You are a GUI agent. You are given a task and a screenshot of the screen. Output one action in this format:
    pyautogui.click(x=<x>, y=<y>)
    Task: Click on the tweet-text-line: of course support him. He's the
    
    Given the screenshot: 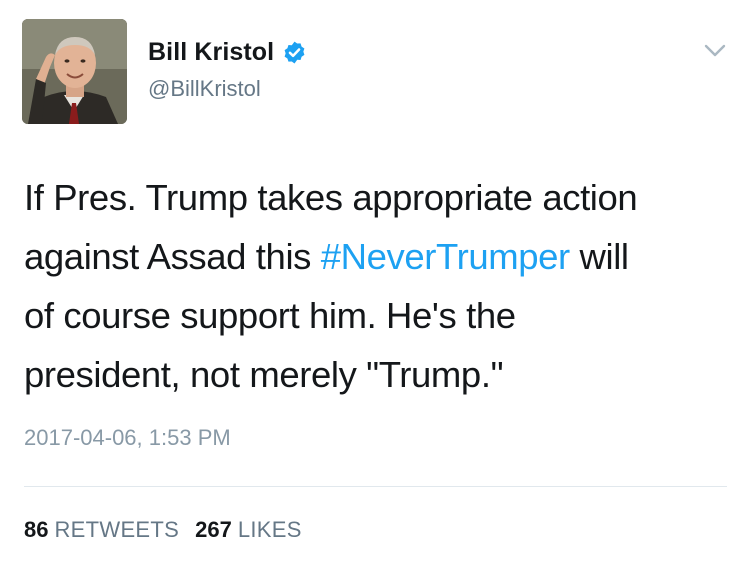 What is the action you would take?
    pyautogui.click(x=374, y=315)
    